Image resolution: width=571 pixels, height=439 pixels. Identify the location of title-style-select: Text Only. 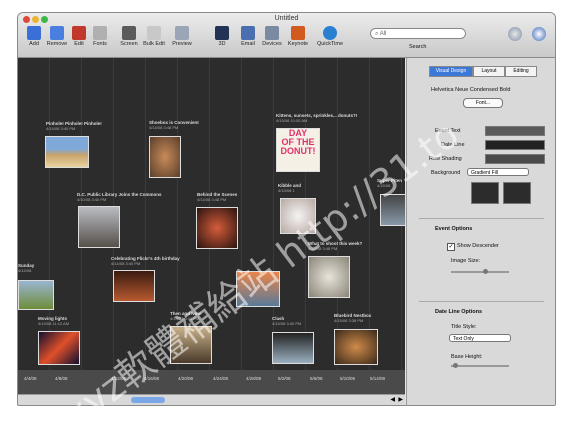
(480, 338).